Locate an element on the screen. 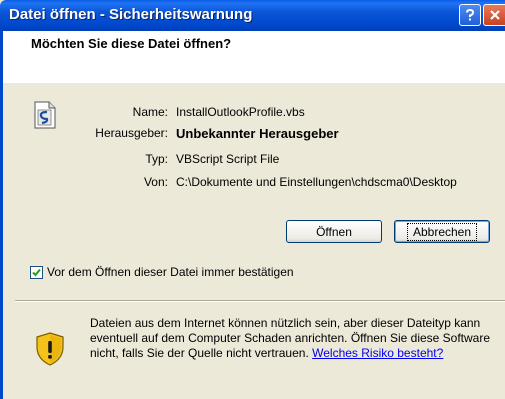 This screenshot has width=505, height=399. cancel-button: Abbrechen is located at coordinates (442, 231).